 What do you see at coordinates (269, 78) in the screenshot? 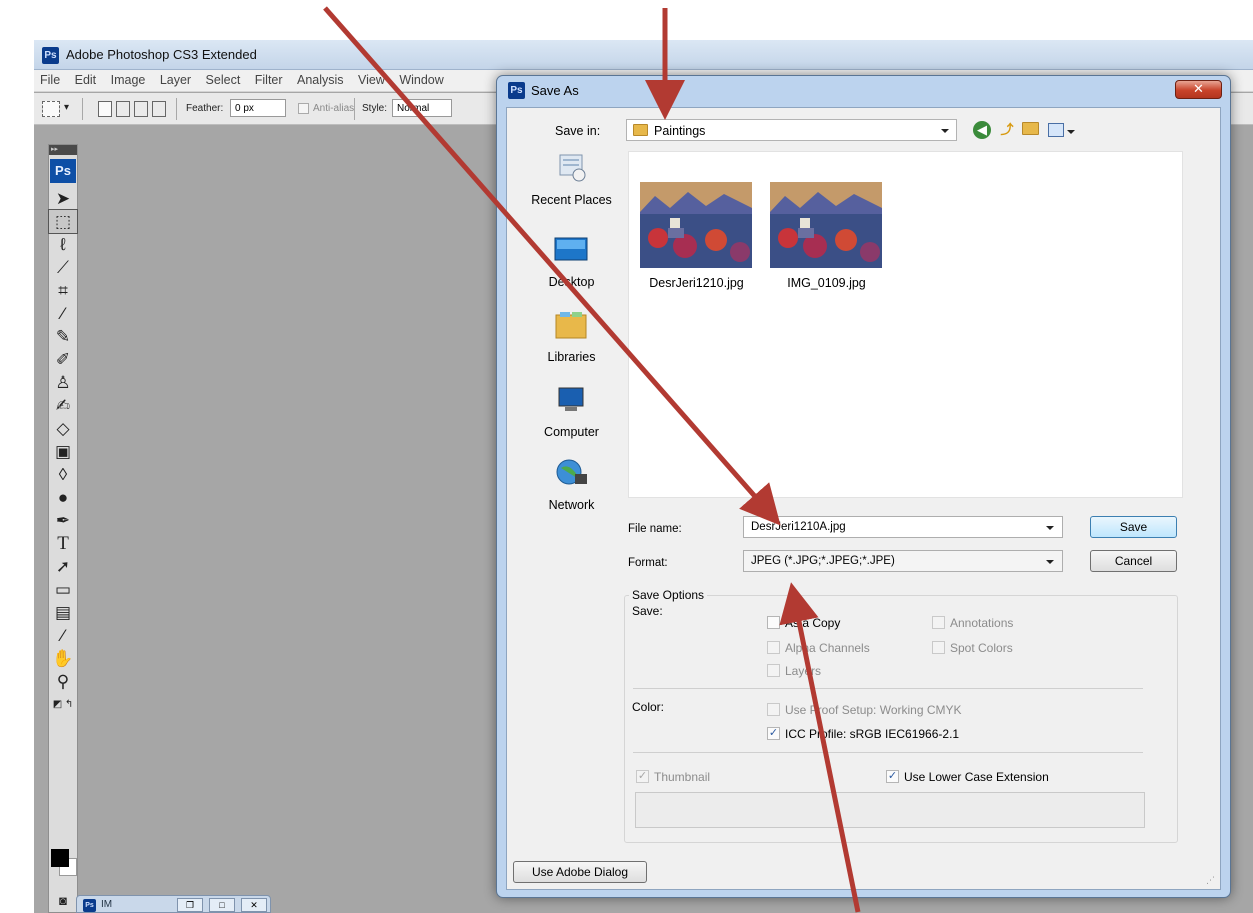
I see `menu-filter: Filter` at bounding box center [269, 78].